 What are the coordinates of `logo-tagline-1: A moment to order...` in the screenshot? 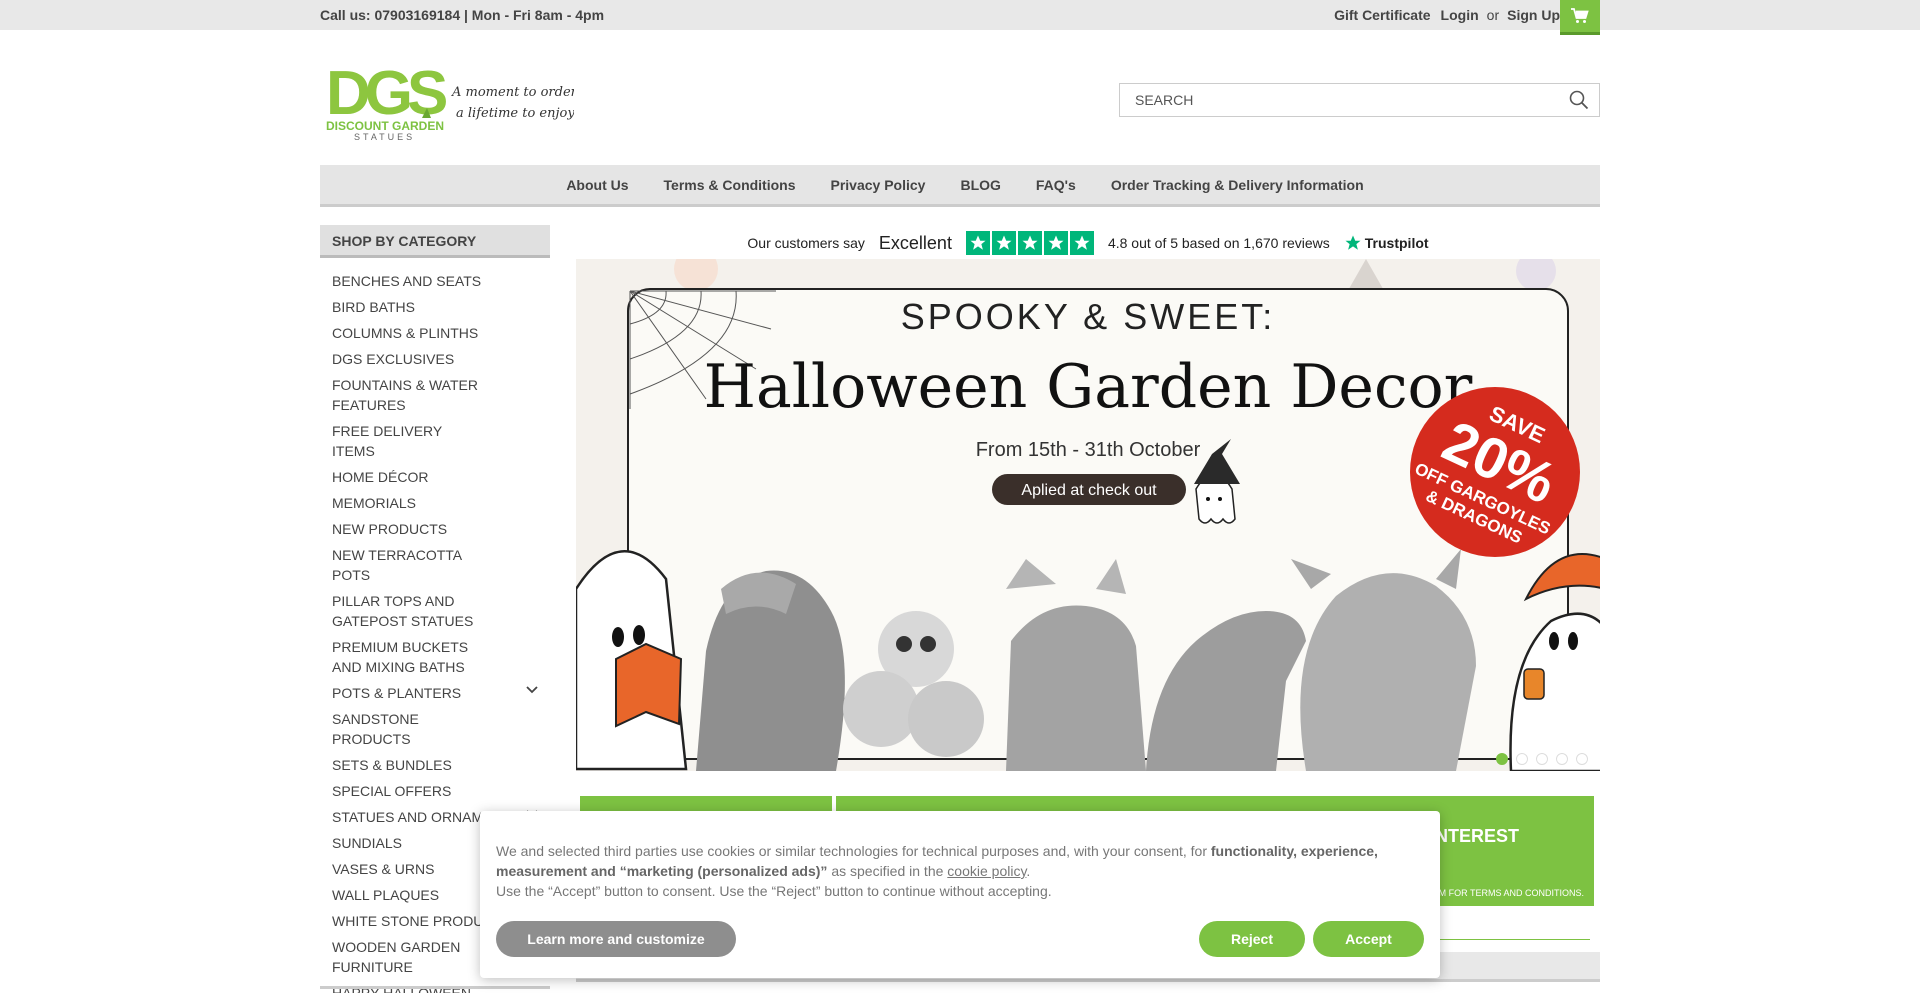 It's located at (512, 92).